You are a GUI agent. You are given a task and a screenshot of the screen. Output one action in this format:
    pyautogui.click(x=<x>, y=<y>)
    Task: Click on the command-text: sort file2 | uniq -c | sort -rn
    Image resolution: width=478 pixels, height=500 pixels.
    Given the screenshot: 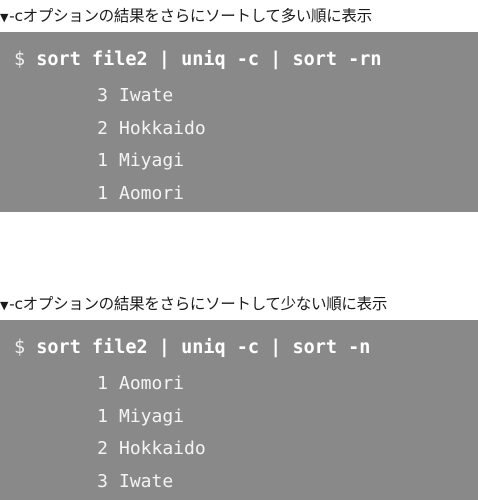 What is the action you would take?
    pyautogui.click(x=209, y=59)
    